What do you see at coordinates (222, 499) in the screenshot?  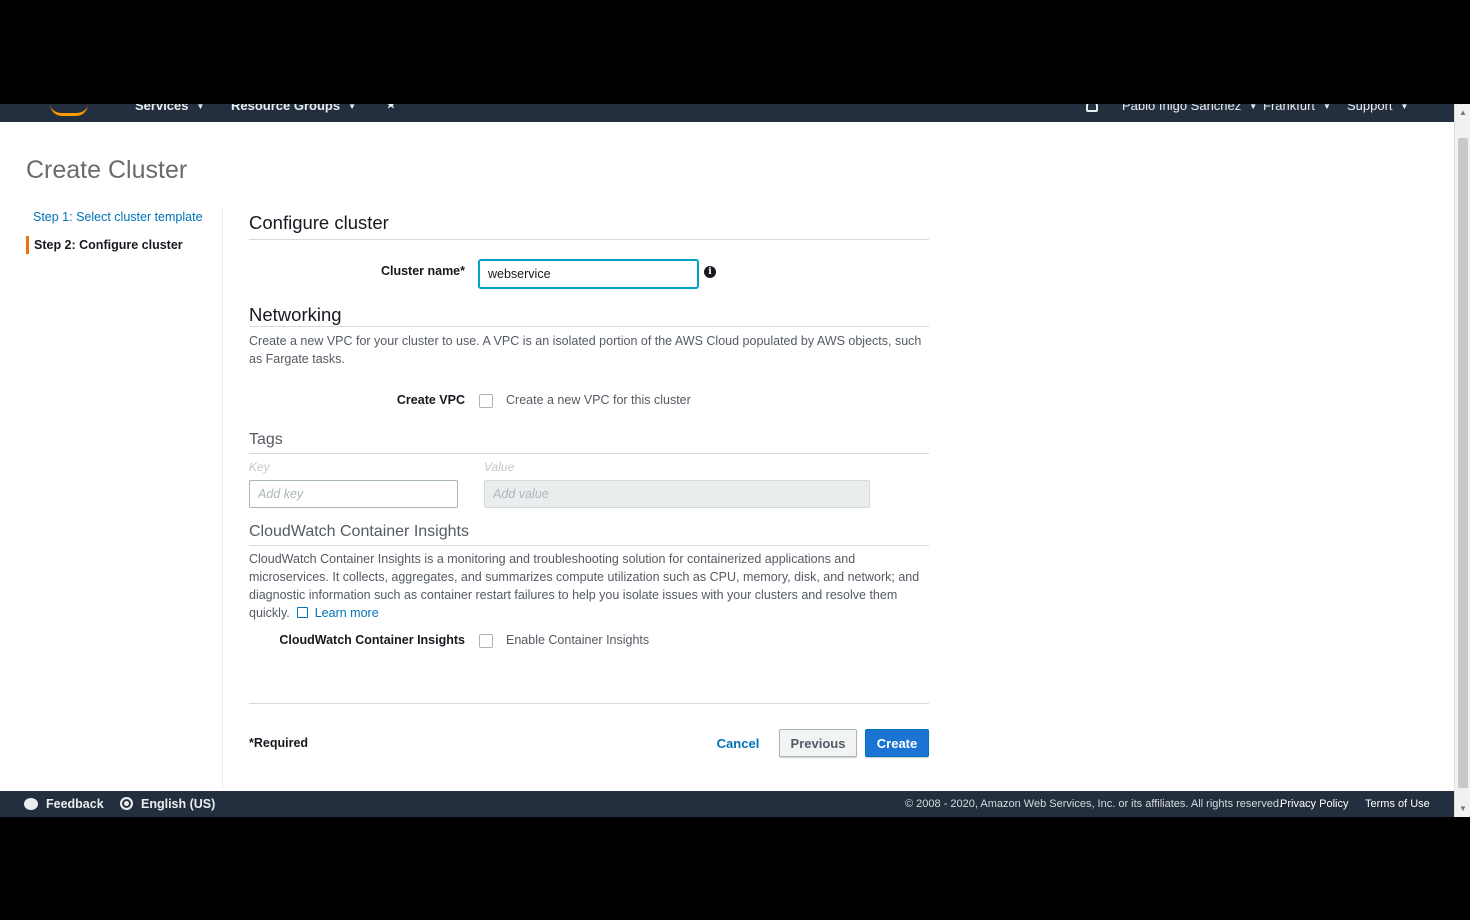 I see `steps-divider` at bounding box center [222, 499].